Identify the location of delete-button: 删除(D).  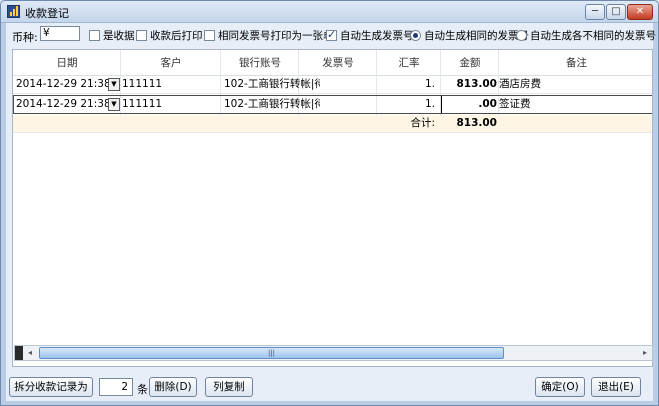
(173, 387).